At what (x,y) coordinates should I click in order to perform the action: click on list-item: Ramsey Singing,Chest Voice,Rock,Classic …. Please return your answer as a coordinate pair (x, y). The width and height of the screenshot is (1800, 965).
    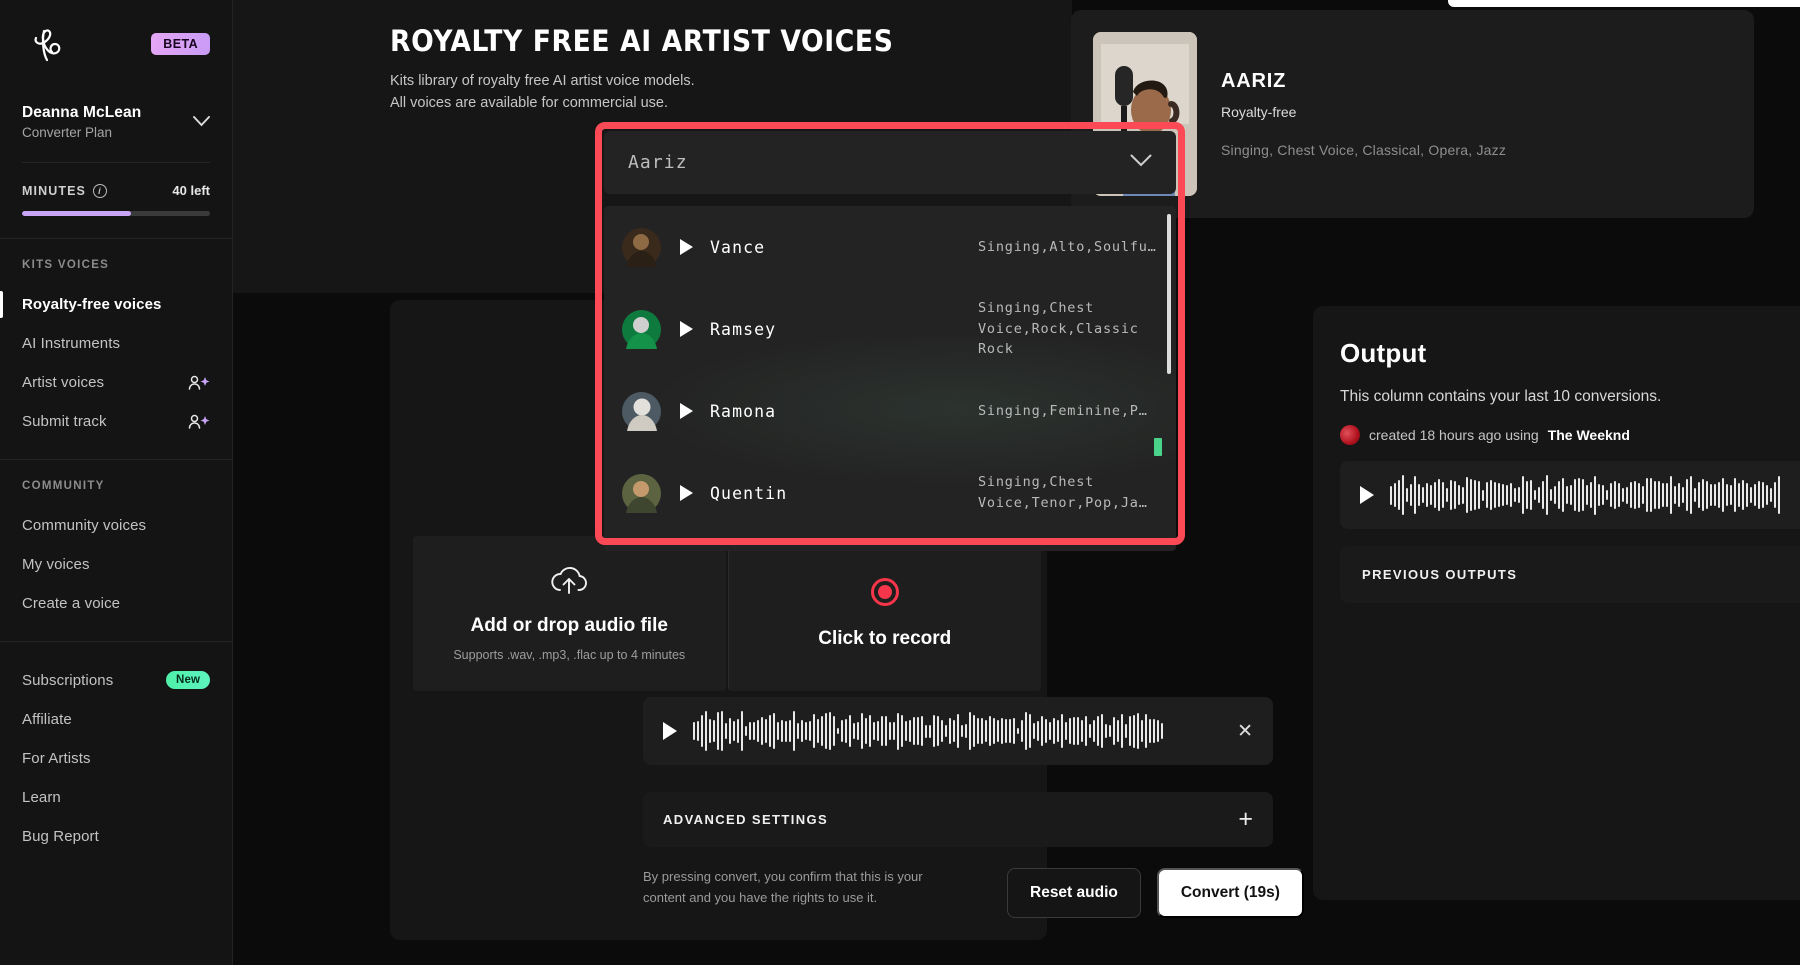
    Looking at the image, I should click on (890, 329).